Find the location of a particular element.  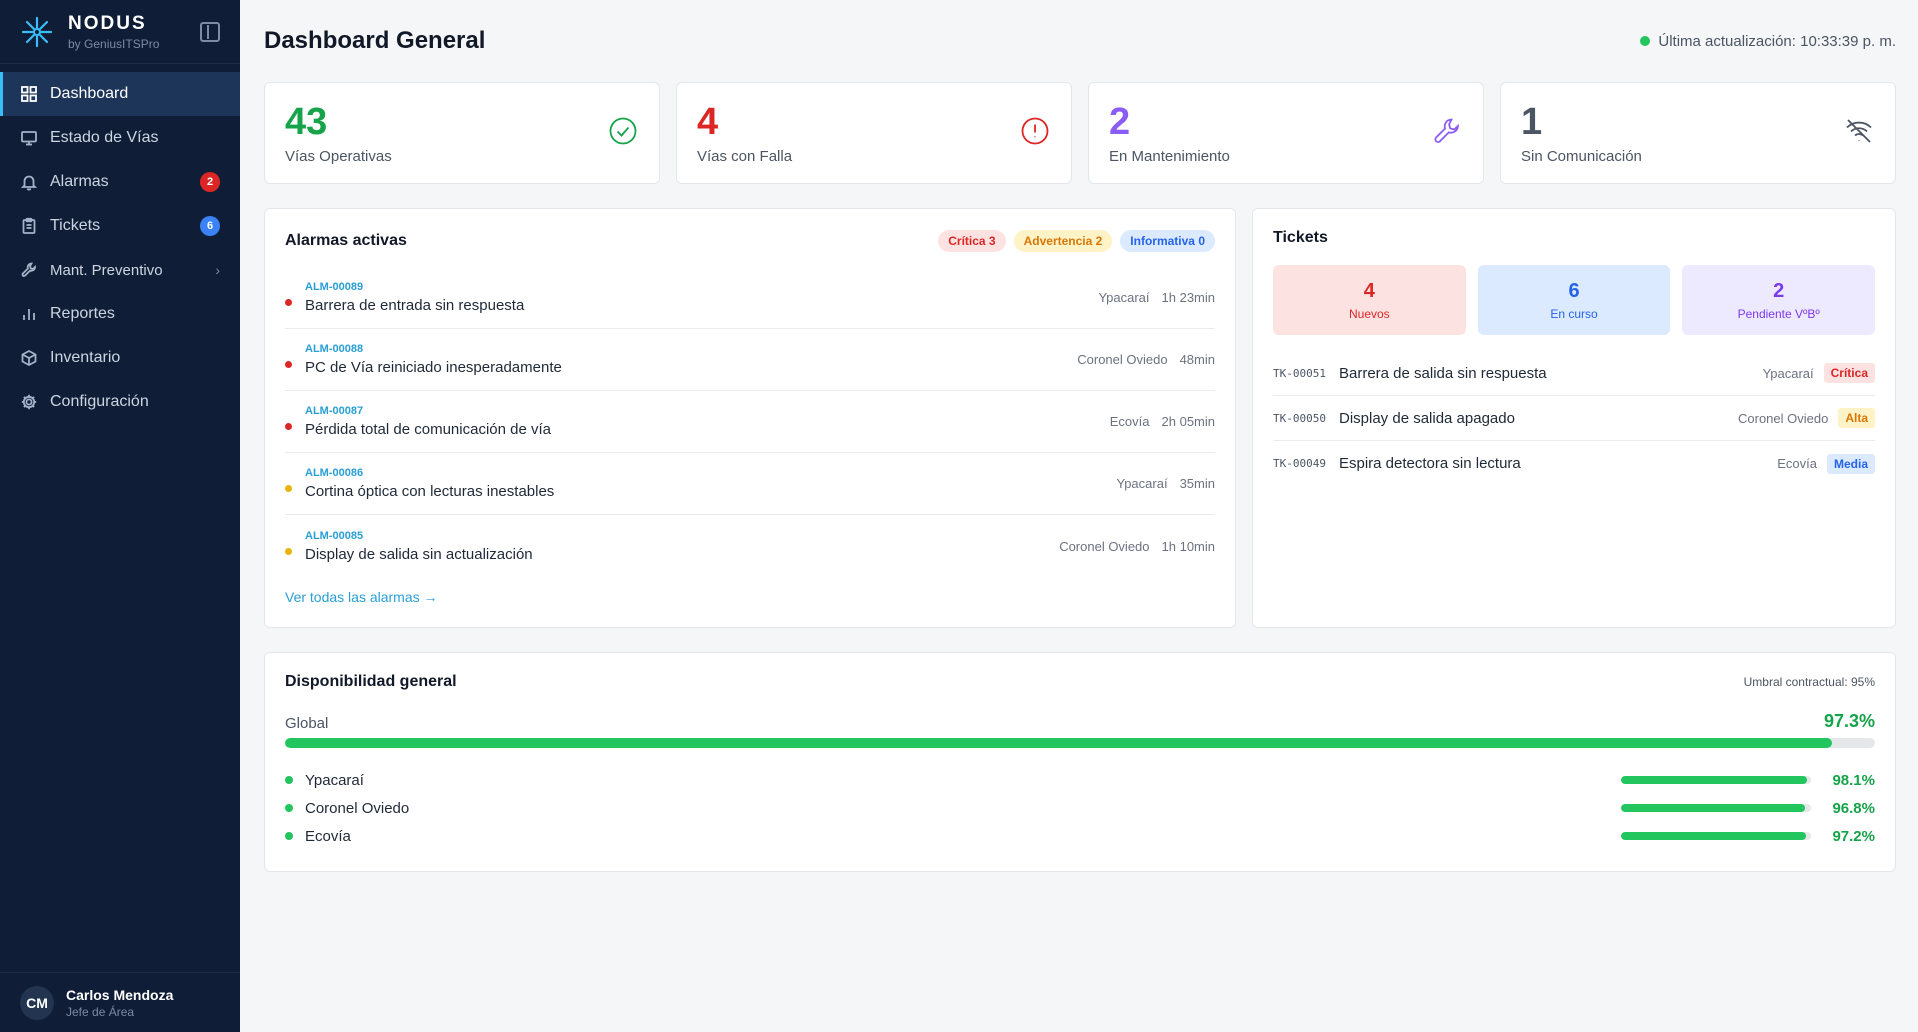

alert-circle-icon is located at coordinates (1035, 133).